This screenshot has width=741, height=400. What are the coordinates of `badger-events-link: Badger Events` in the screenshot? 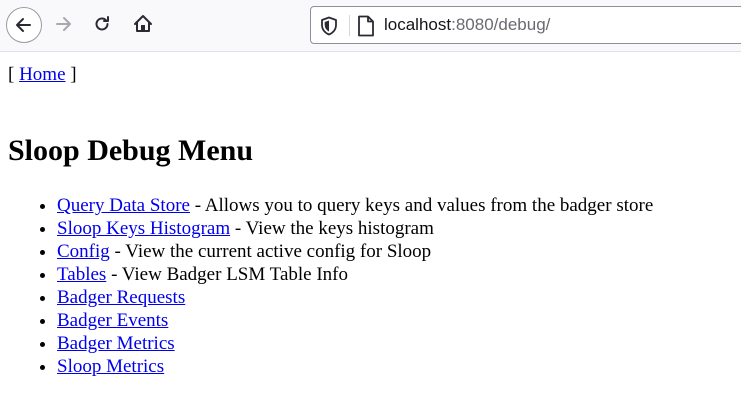 It's located at (112, 320).